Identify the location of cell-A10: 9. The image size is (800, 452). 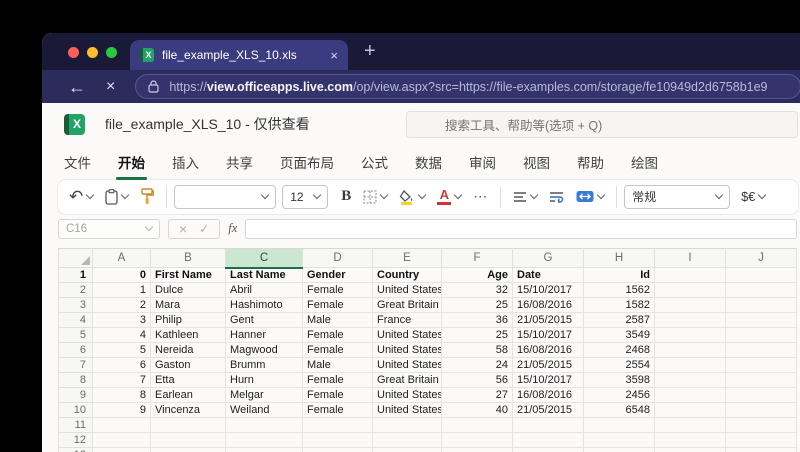
(121, 410).